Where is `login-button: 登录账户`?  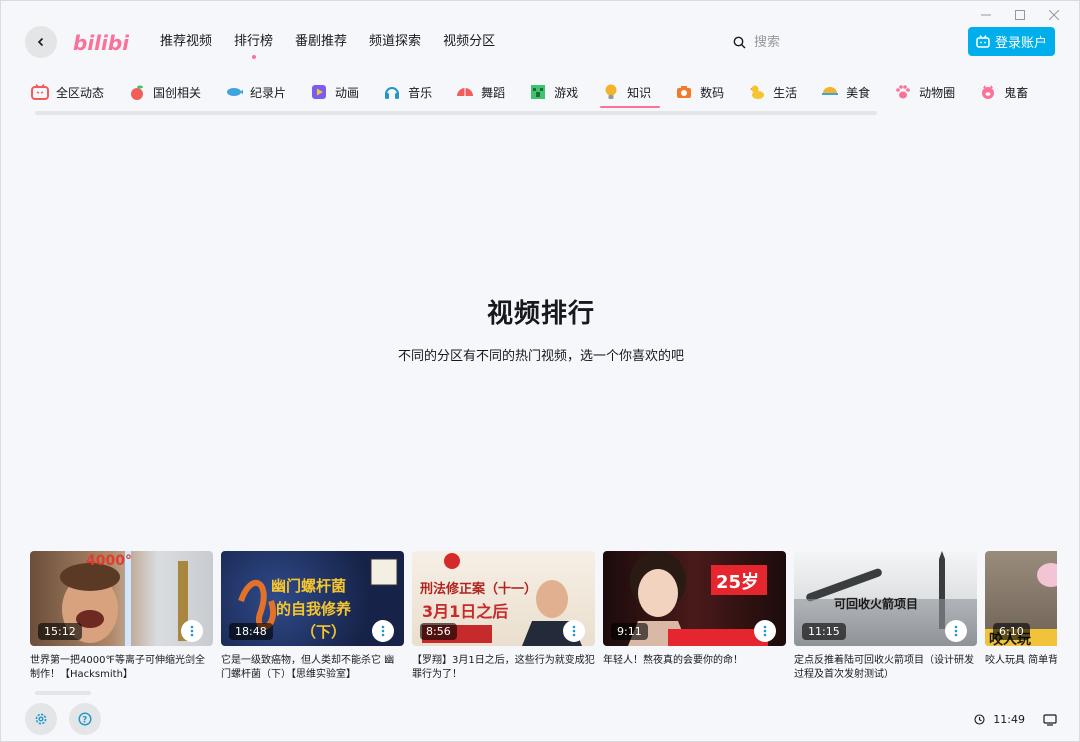
login-button: 登录账户 is located at coordinates (1011, 41).